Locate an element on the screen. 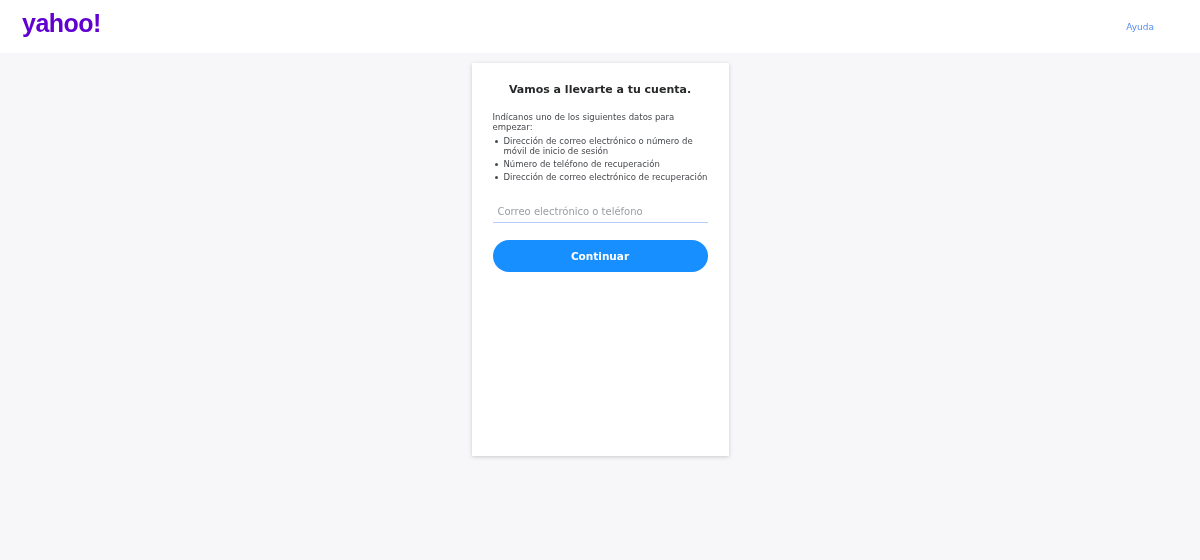 The height and width of the screenshot is (560, 1200). option-text: Número de teléfono de recuperación is located at coordinates (581, 164).